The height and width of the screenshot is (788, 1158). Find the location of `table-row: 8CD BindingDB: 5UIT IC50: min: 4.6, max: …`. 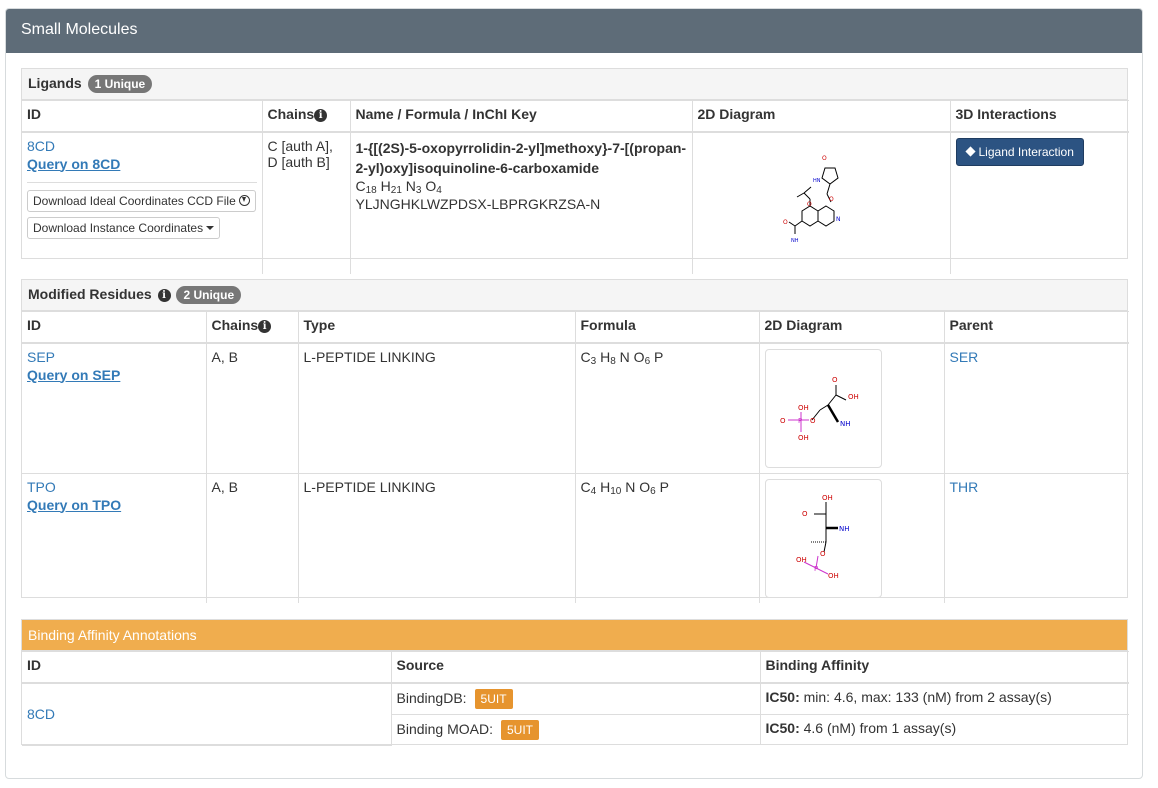

table-row: 8CD BindingDB: 5UIT IC50: min: 4.6, max: … is located at coordinates (575, 714).